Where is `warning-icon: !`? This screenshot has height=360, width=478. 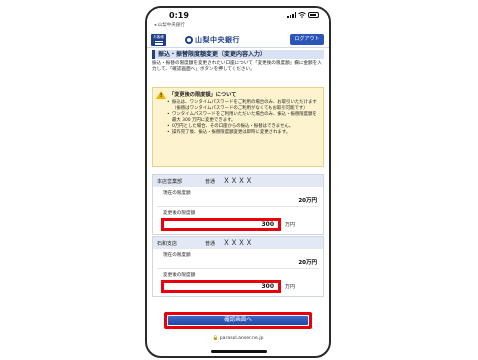 warning-icon: ! is located at coordinates (161, 94).